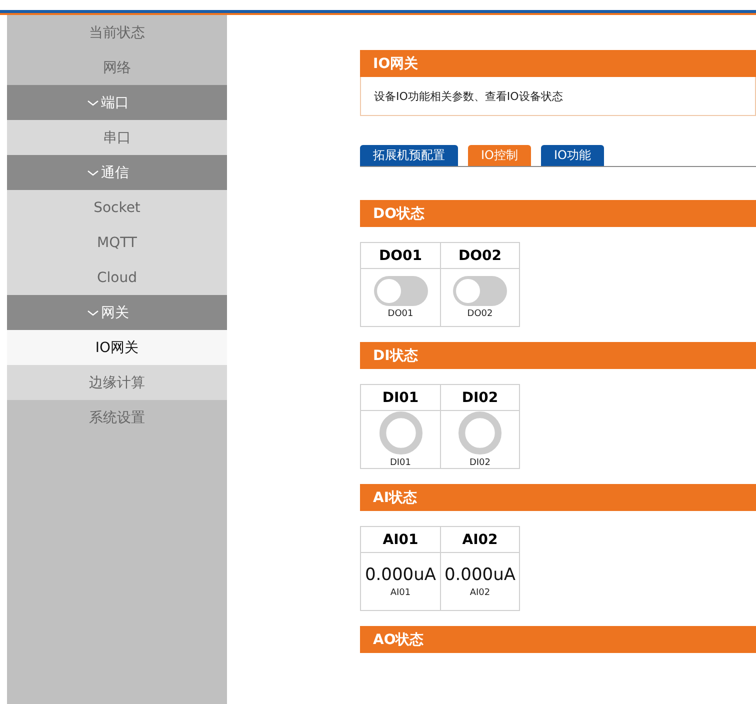 This screenshot has width=756, height=704. I want to click on group-label: 端口, so click(115, 103).